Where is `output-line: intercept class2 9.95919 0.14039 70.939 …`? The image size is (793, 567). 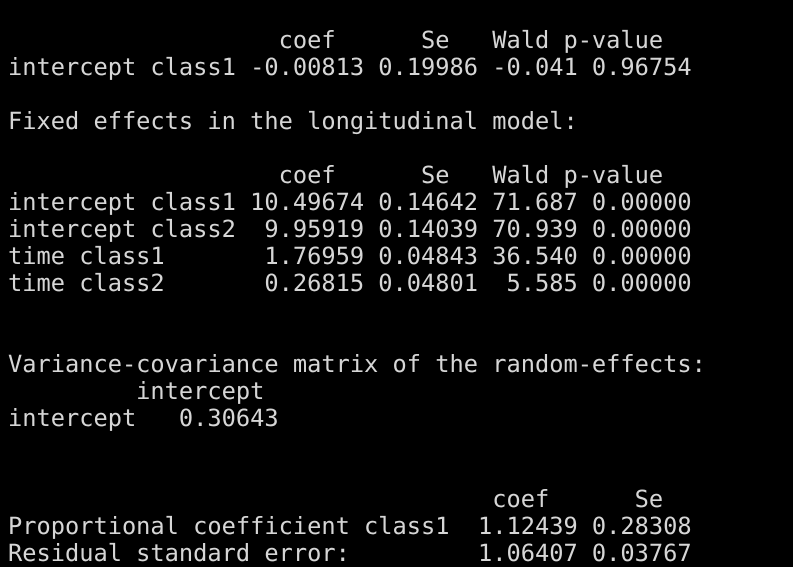
output-line: intercept class2 9.95919 0.14039 70.939 … is located at coordinates (350, 229).